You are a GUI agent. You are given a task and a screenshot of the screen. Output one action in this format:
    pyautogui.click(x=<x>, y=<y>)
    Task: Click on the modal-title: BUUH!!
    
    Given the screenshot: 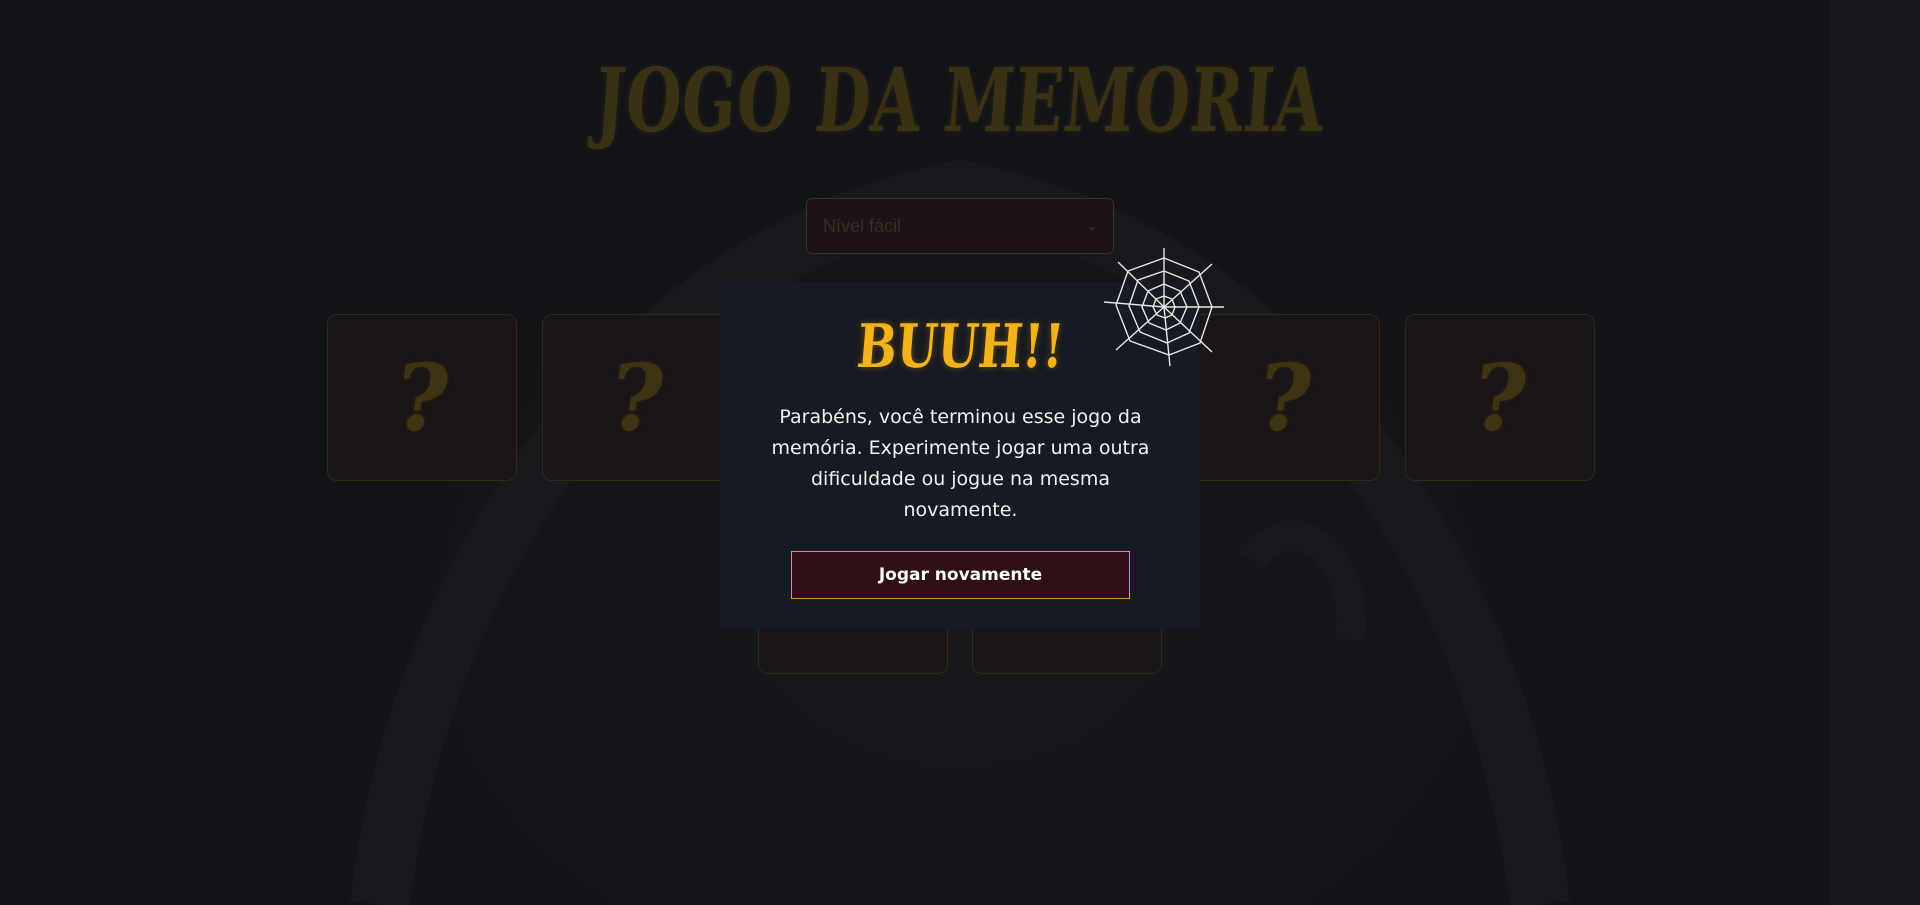 What is the action you would take?
    pyautogui.click(x=960, y=347)
    